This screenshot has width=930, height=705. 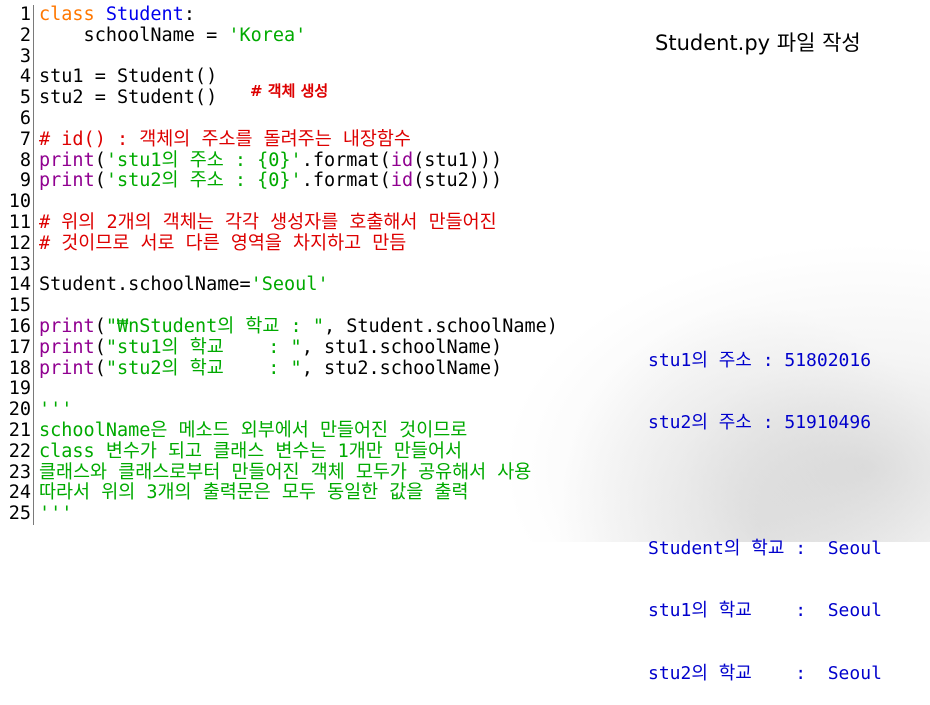 What do you see at coordinates (203, 181) in the screenshot?
I see `string-literal: 'stu2의 주소 : {0}'` at bounding box center [203, 181].